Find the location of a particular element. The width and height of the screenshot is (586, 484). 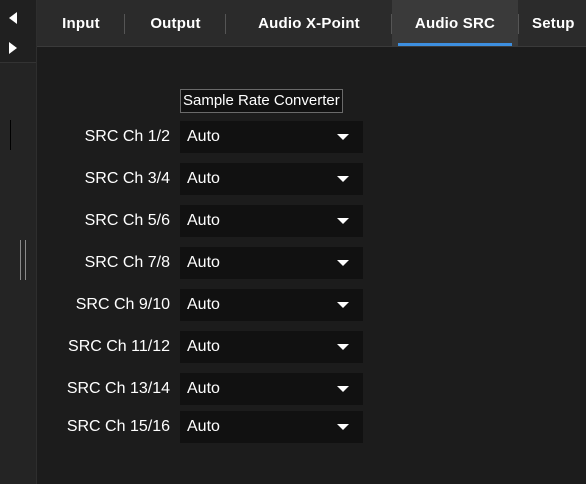

src-ch-7-8-dropdown: Auto is located at coordinates (271, 263).